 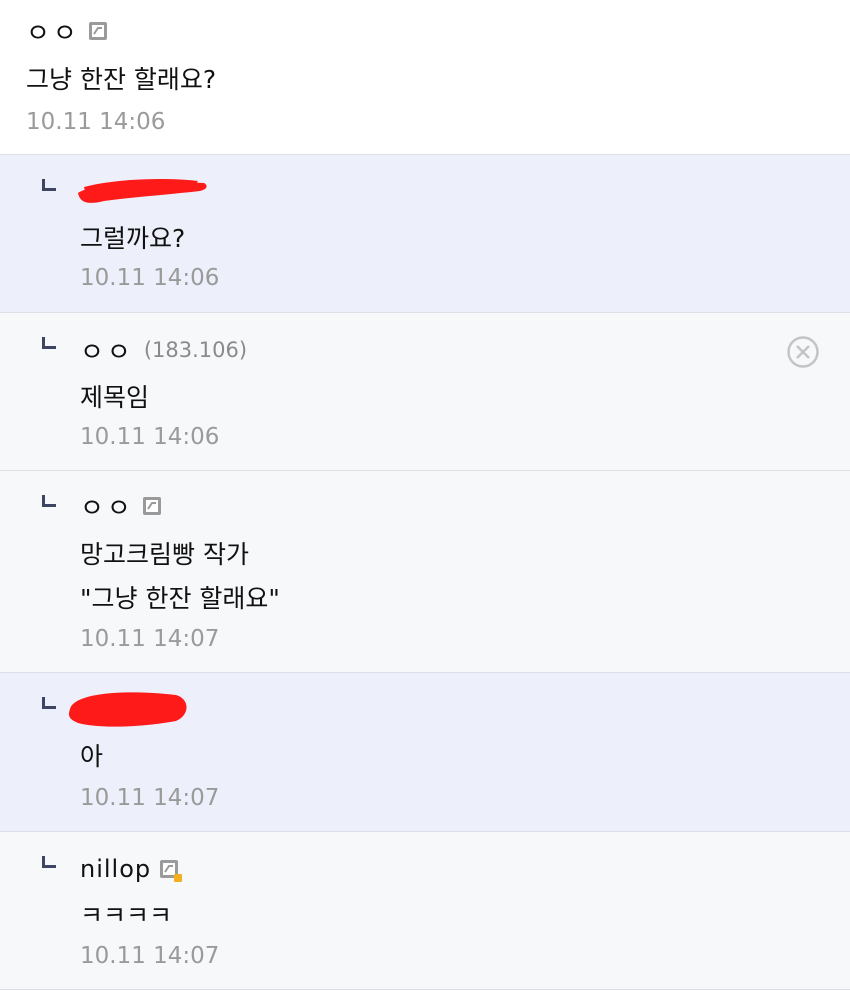 I want to click on author-nick: nillop, so click(x=116, y=869).